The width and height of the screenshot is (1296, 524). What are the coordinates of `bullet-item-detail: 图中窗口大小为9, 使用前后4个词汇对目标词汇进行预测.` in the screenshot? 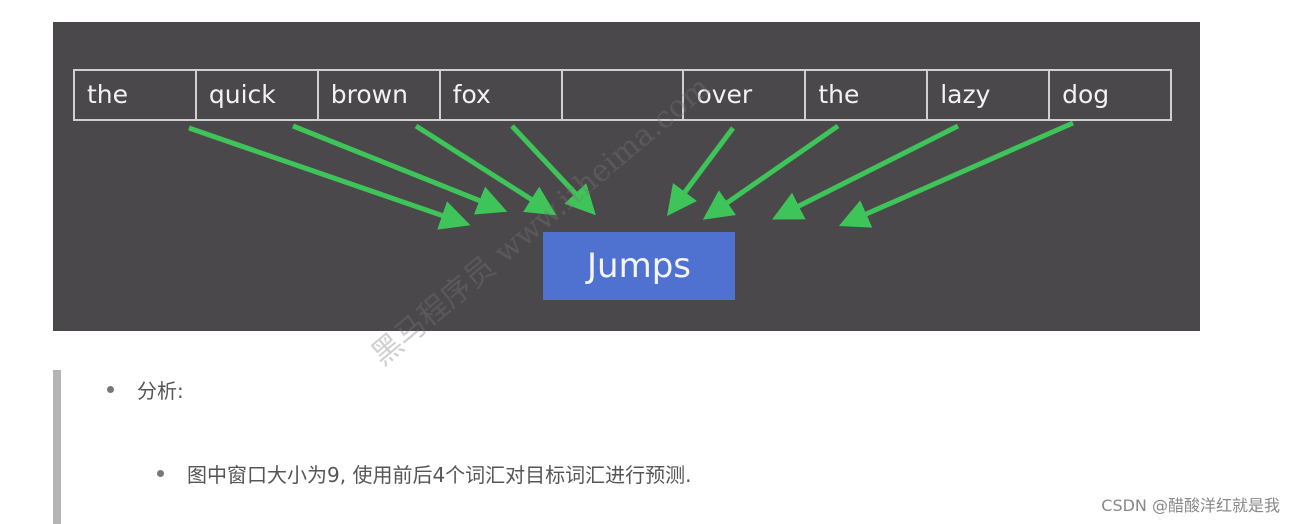 It's located at (423, 475).